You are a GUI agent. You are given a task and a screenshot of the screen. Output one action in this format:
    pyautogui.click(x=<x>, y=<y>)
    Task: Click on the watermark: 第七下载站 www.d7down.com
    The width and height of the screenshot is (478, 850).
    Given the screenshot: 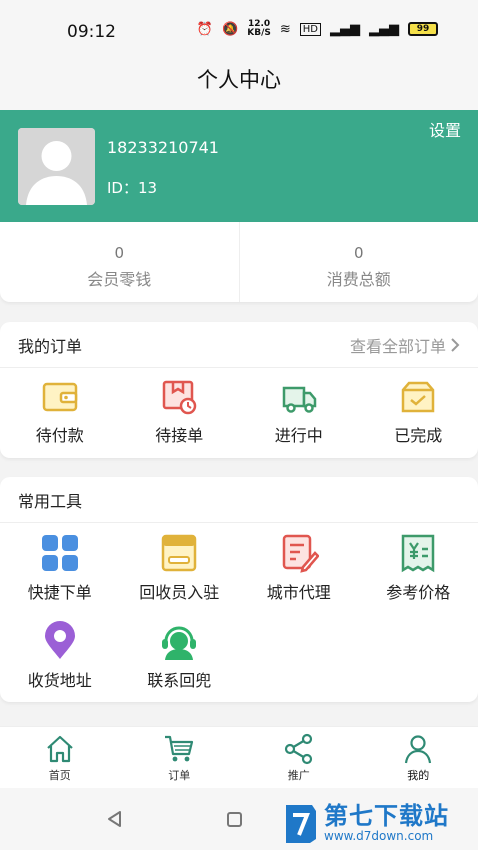 What is the action you would take?
    pyautogui.click(x=380, y=823)
    